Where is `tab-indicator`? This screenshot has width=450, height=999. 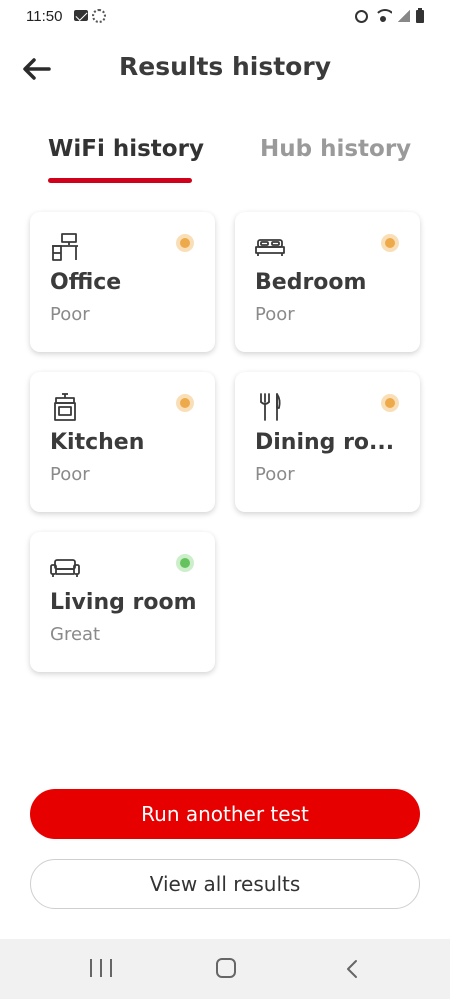 tab-indicator is located at coordinates (120, 180).